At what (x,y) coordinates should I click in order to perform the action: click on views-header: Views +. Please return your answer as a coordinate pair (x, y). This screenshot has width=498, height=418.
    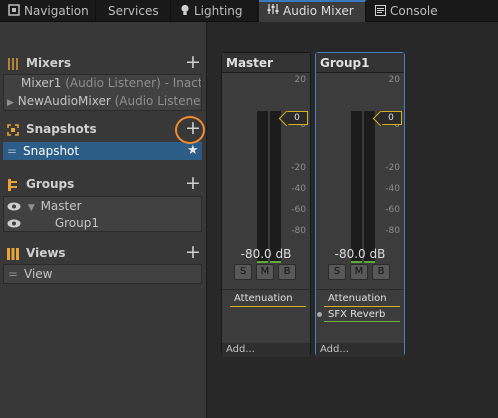
    Looking at the image, I should click on (103, 253).